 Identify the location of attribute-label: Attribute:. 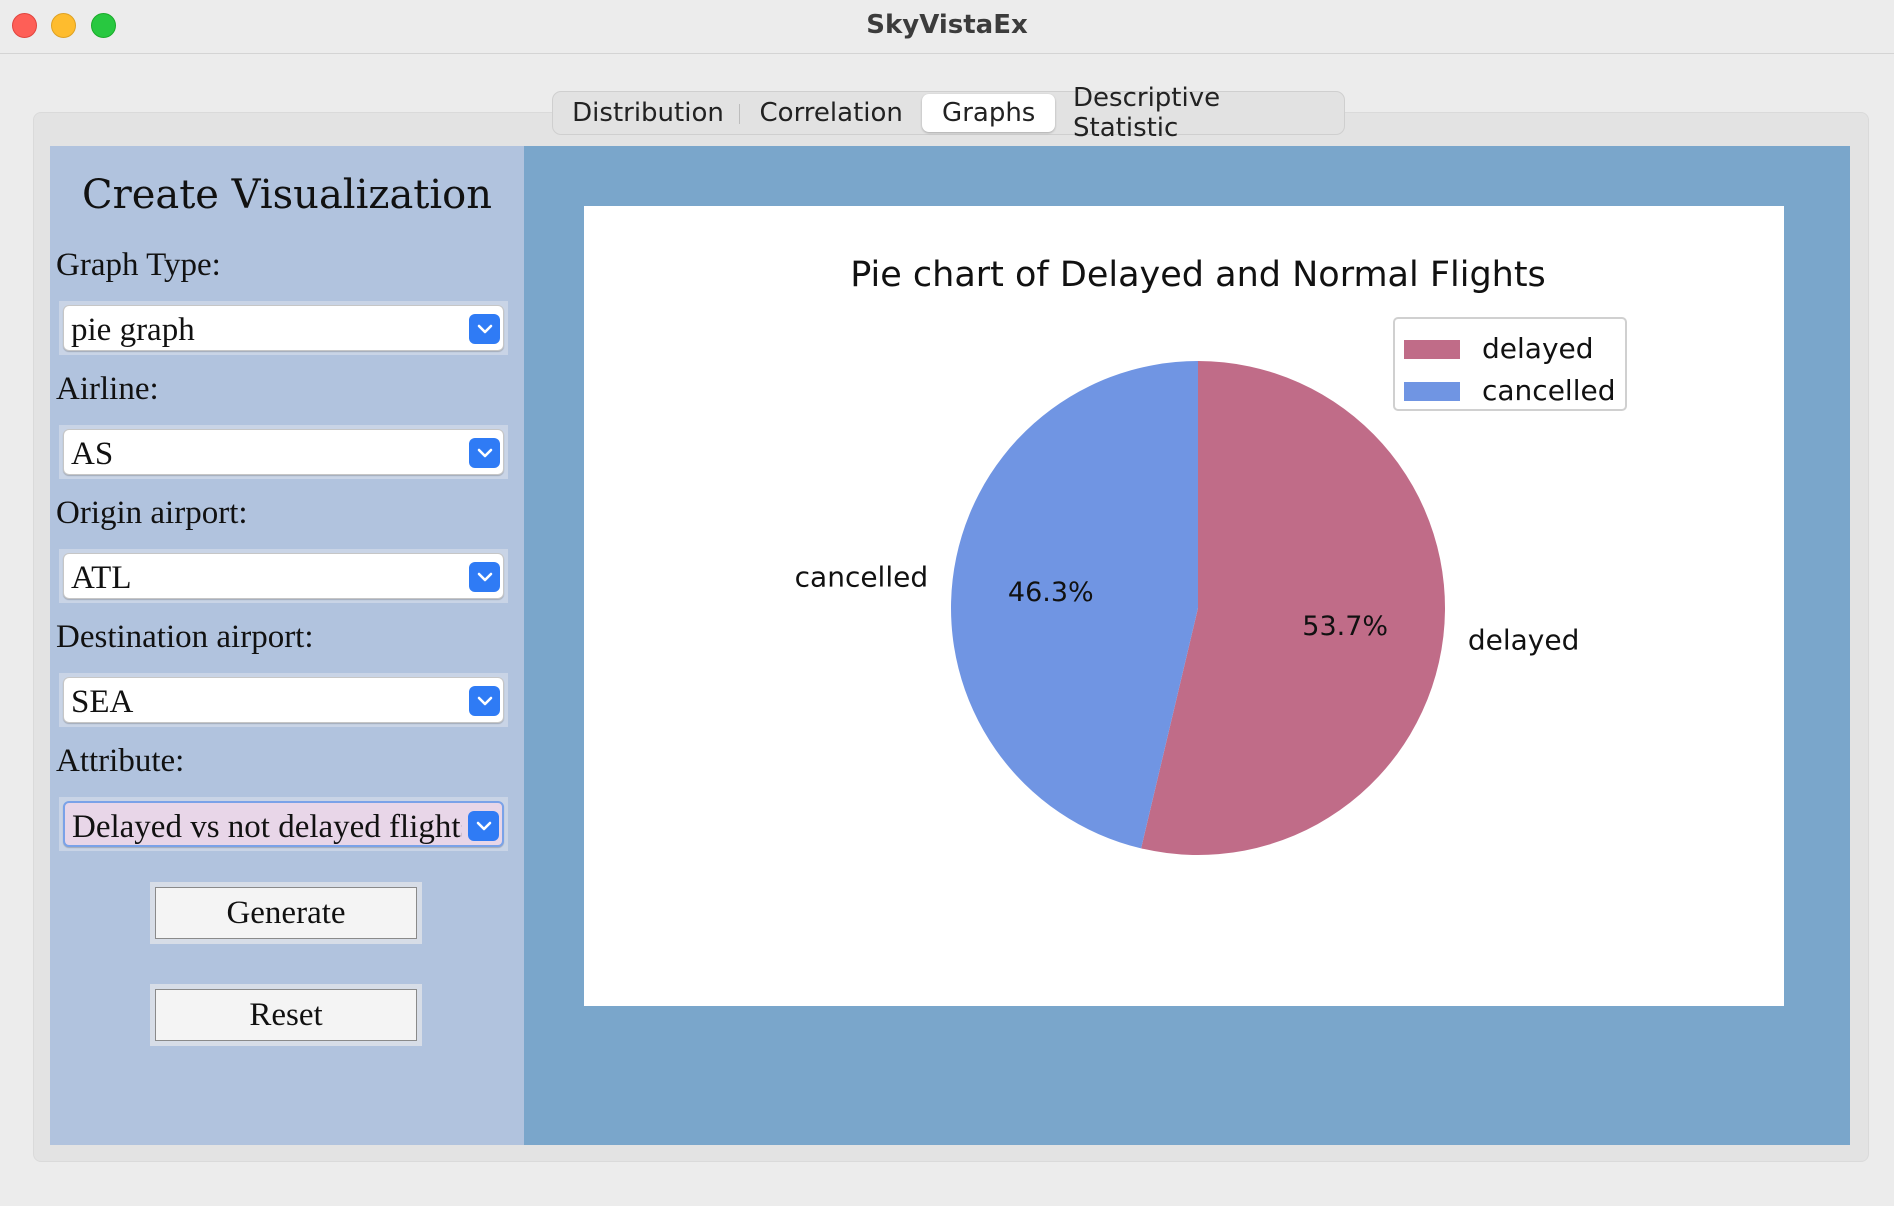
(120, 761).